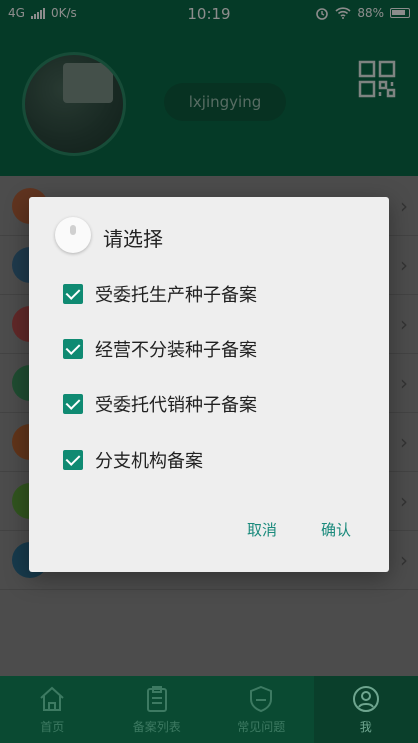 This screenshot has width=418, height=743. What do you see at coordinates (176, 405) in the screenshot?
I see `option-label: 受委托代销种子备案` at bounding box center [176, 405].